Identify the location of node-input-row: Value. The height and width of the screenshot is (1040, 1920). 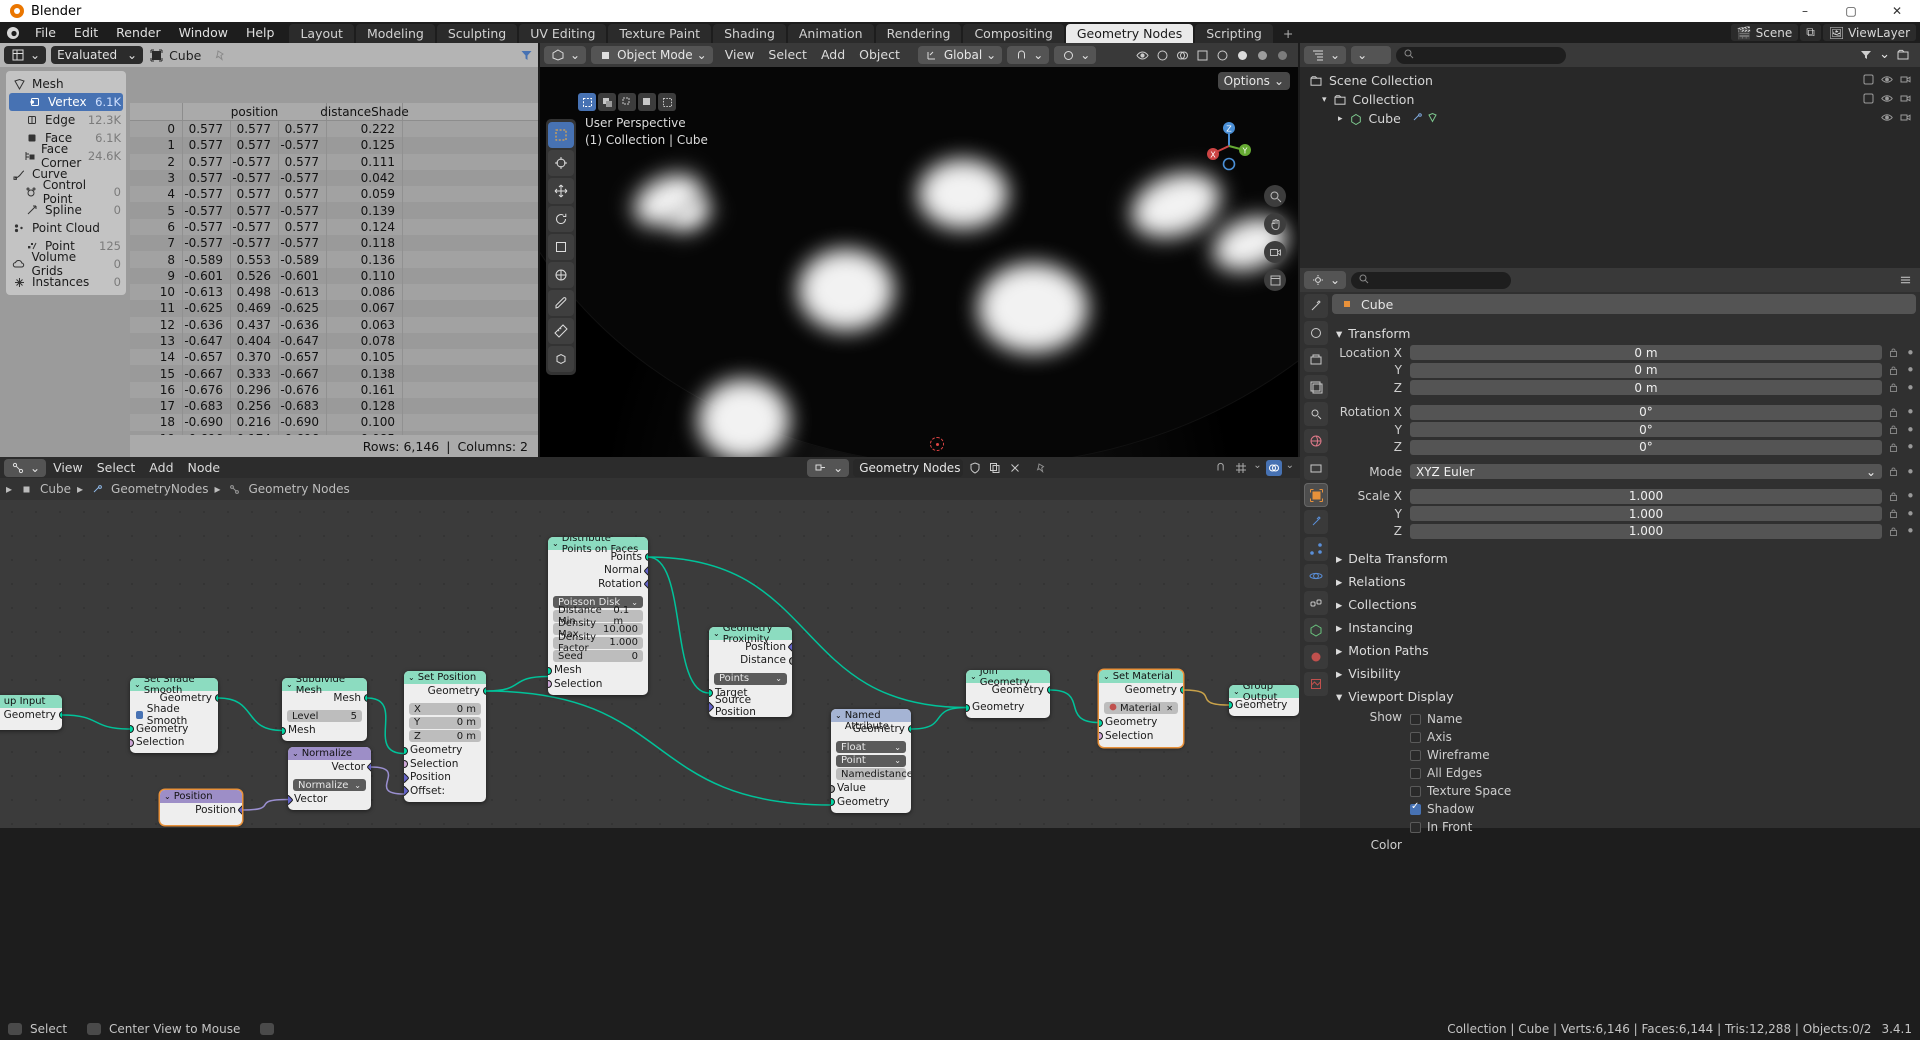
(871, 789).